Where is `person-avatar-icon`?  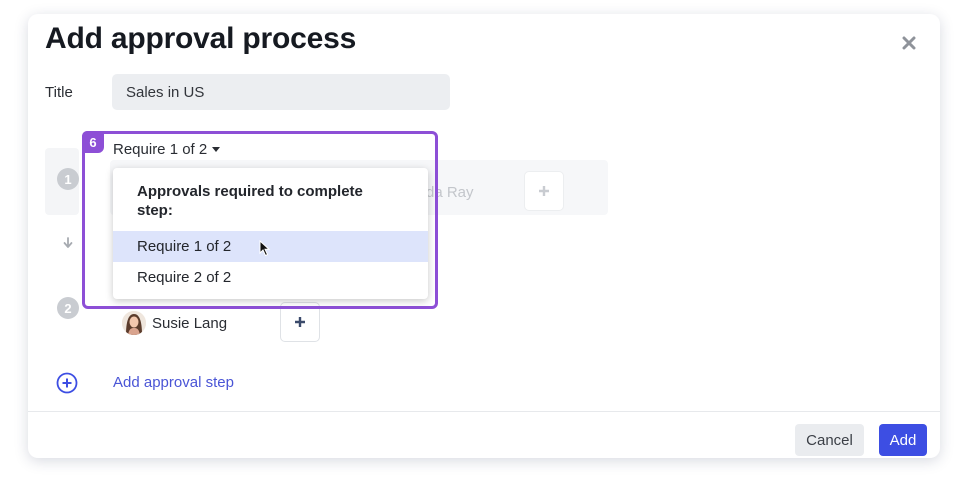
person-avatar-icon is located at coordinates (134, 323).